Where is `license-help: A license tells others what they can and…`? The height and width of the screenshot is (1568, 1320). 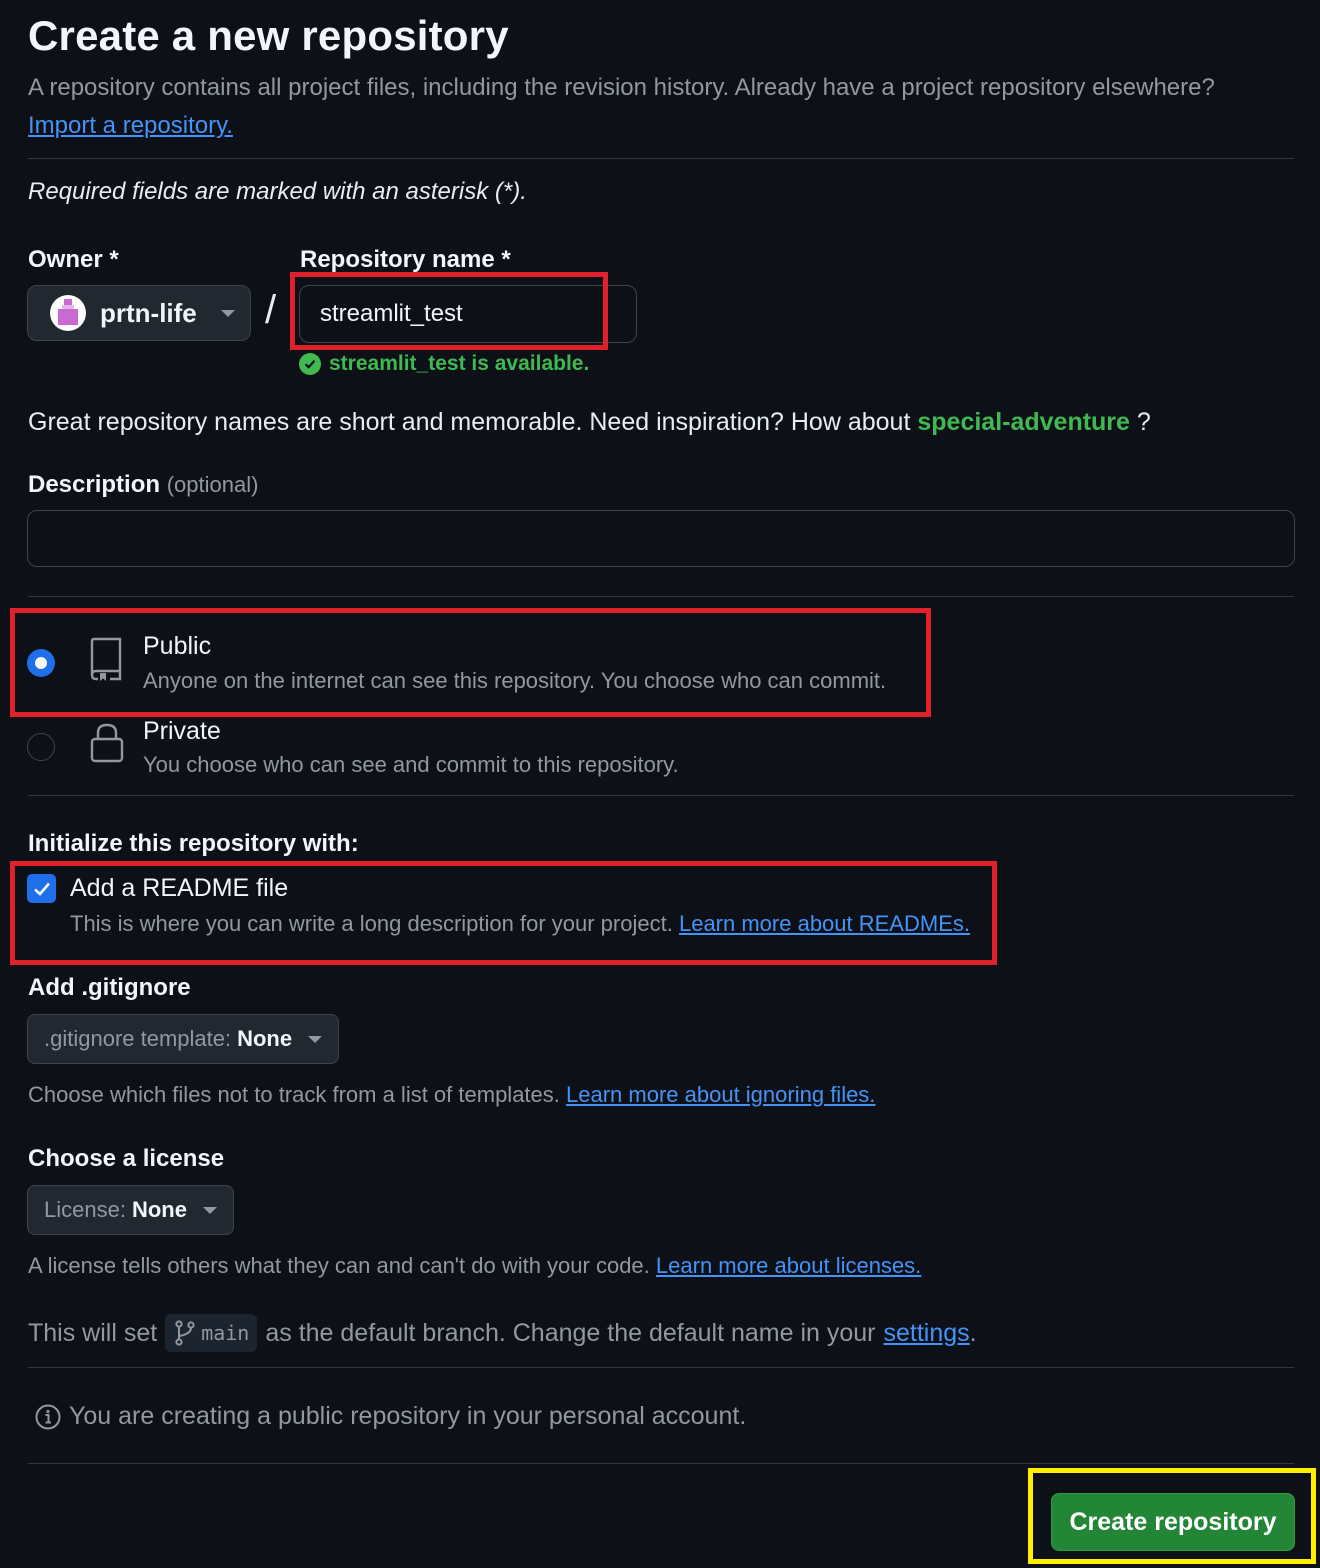
license-help: A license tells others what they can and… is located at coordinates (474, 1266).